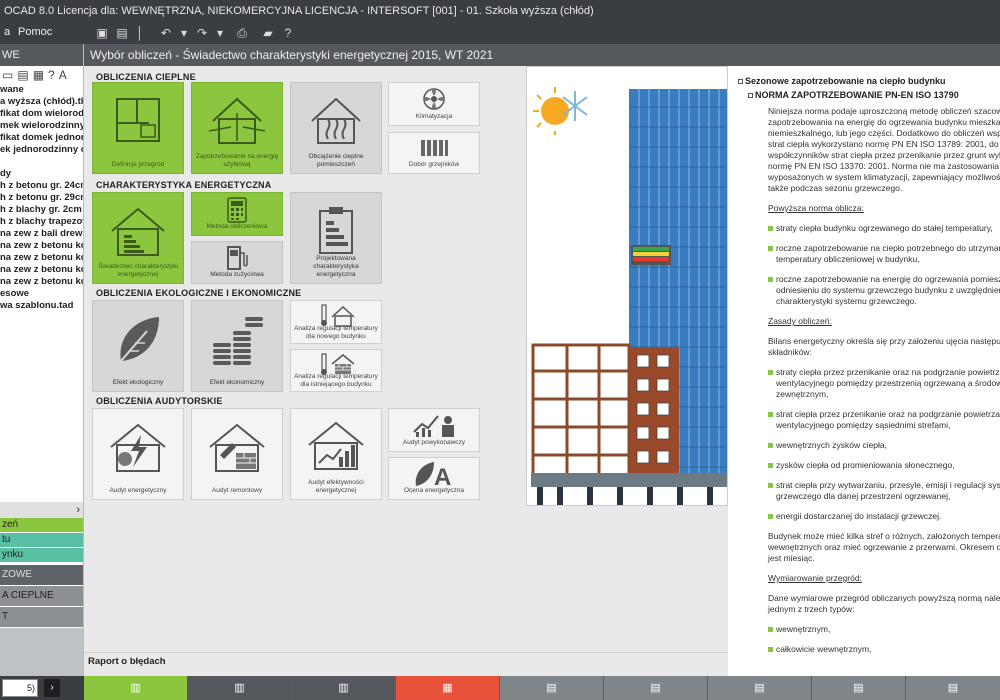 The image size is (1000, 700). I want to click on leaf-icon, so click(138, 340).